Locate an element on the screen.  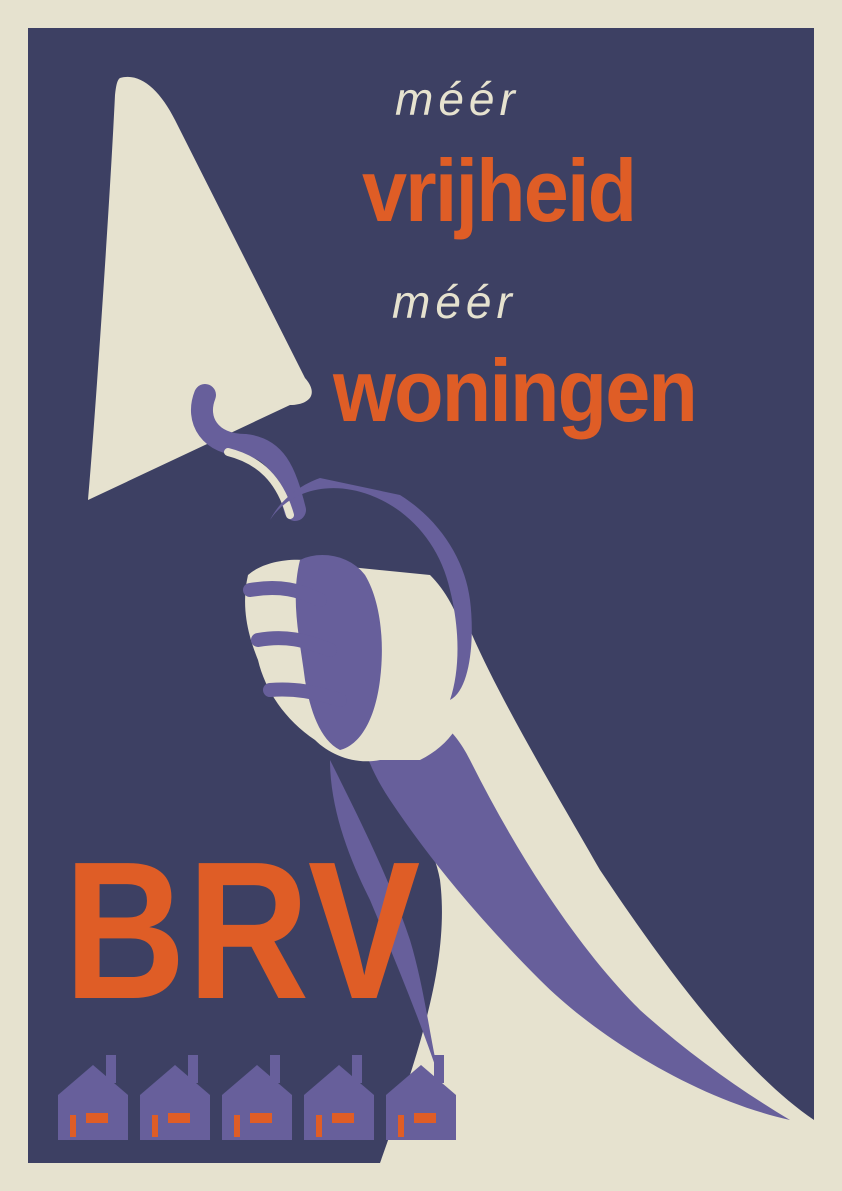
houses-row is located at coordinates (257, 1097).